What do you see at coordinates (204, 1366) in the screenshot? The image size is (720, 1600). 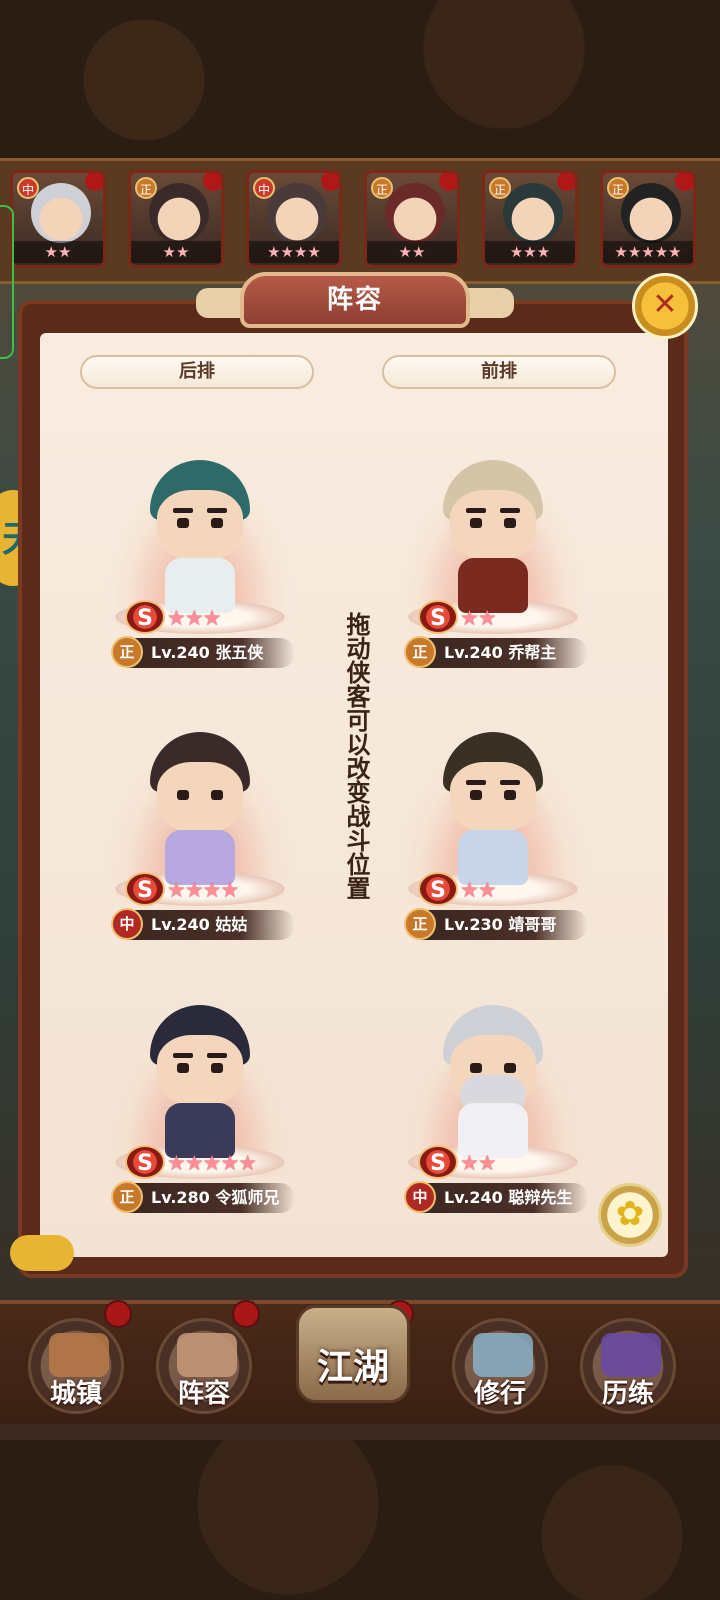 I see `nav-lineup-button: 阵容` at bounding box center [204, 1366].